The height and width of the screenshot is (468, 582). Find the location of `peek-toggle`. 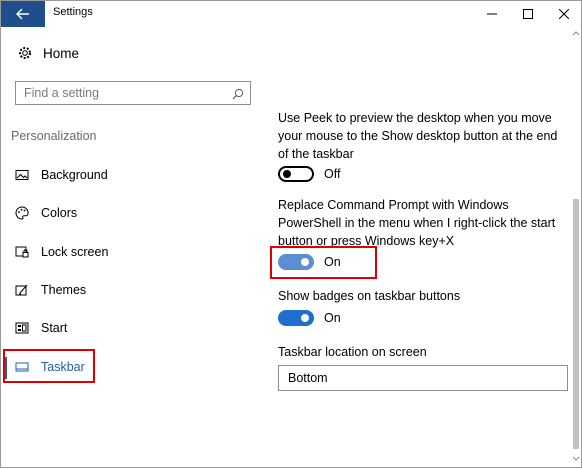

peek-toggle is located at coordinates (296, 174).